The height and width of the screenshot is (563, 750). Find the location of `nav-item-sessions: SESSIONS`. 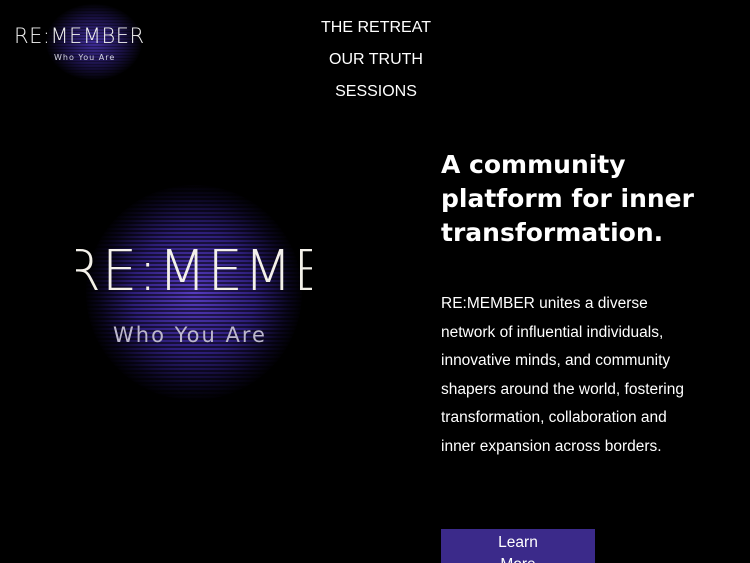

nav-item-sessions: SESSIONS is located at coordinates (376, 92).